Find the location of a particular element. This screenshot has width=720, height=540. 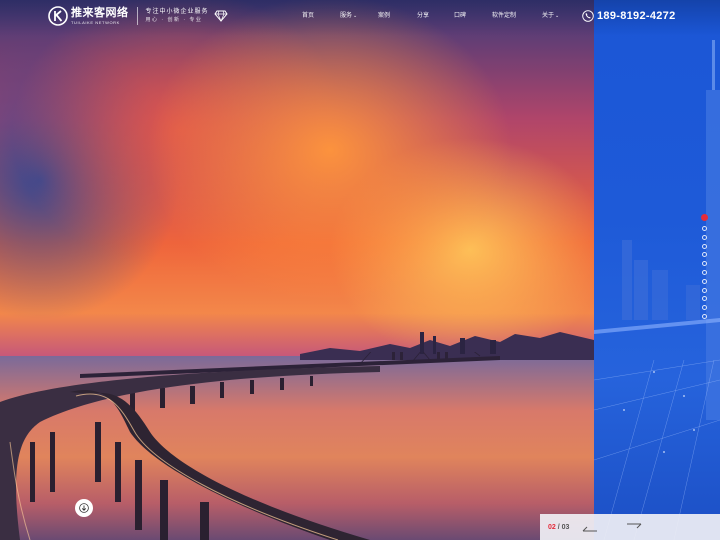

brand-subtitle: TUILAIKE NETWORK is located at coordinates (95, 22).